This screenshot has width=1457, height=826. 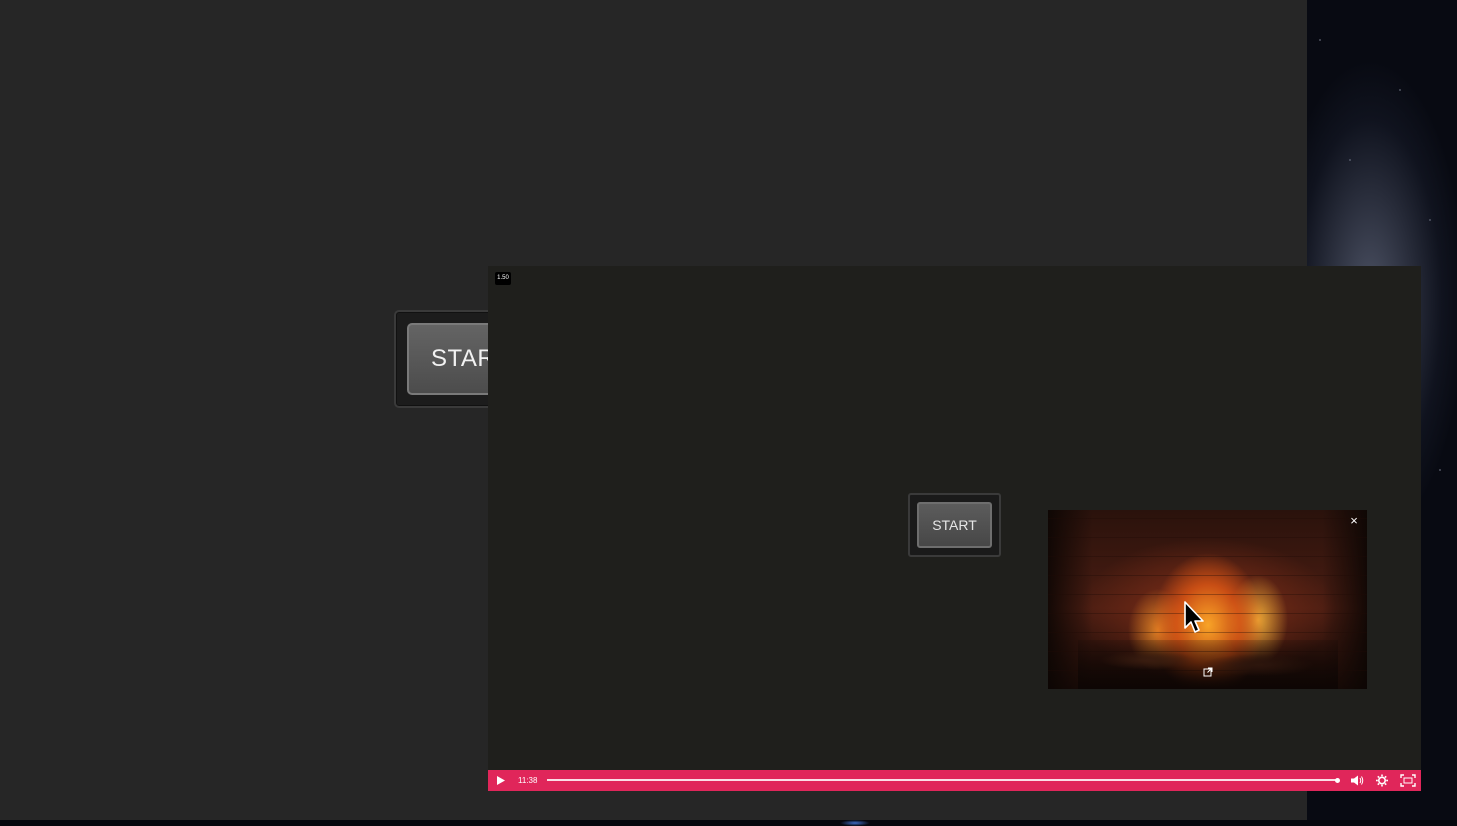 I want to click on video-start-button-frame: START, so click(x=954, y=525).